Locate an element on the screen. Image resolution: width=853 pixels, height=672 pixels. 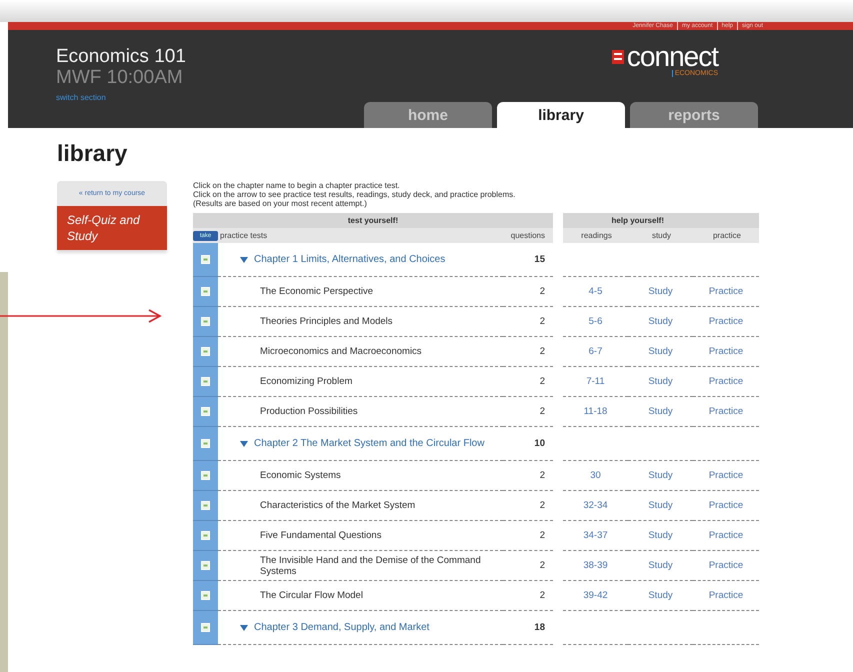
readings-link: 30 is located at coordinates (595, 475).